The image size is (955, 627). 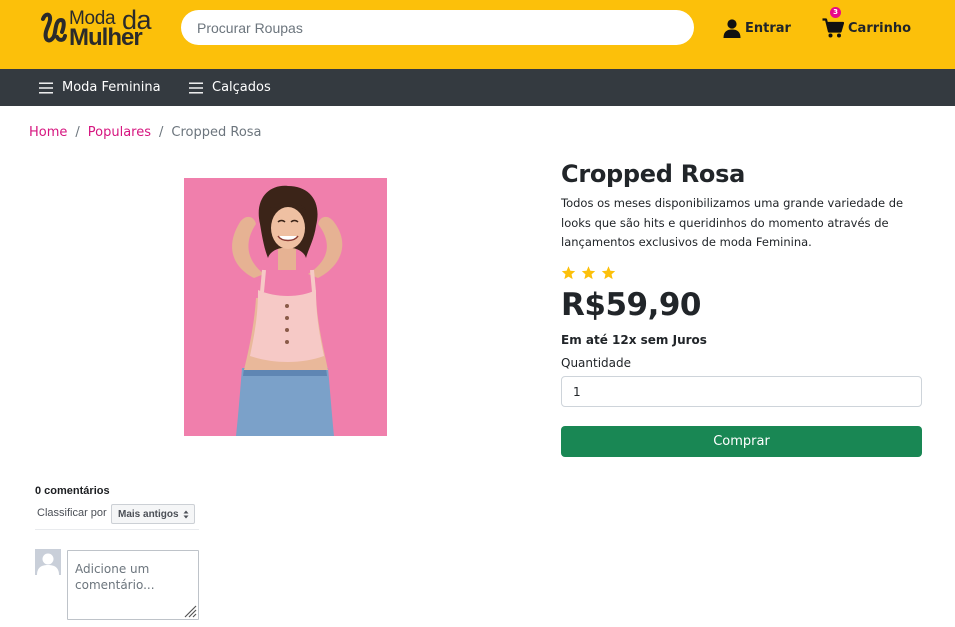 What do you see at coordinates (835, 12) in the screenshot?
I see `cart-count-badge: 3` at bounding box center [835, 12].